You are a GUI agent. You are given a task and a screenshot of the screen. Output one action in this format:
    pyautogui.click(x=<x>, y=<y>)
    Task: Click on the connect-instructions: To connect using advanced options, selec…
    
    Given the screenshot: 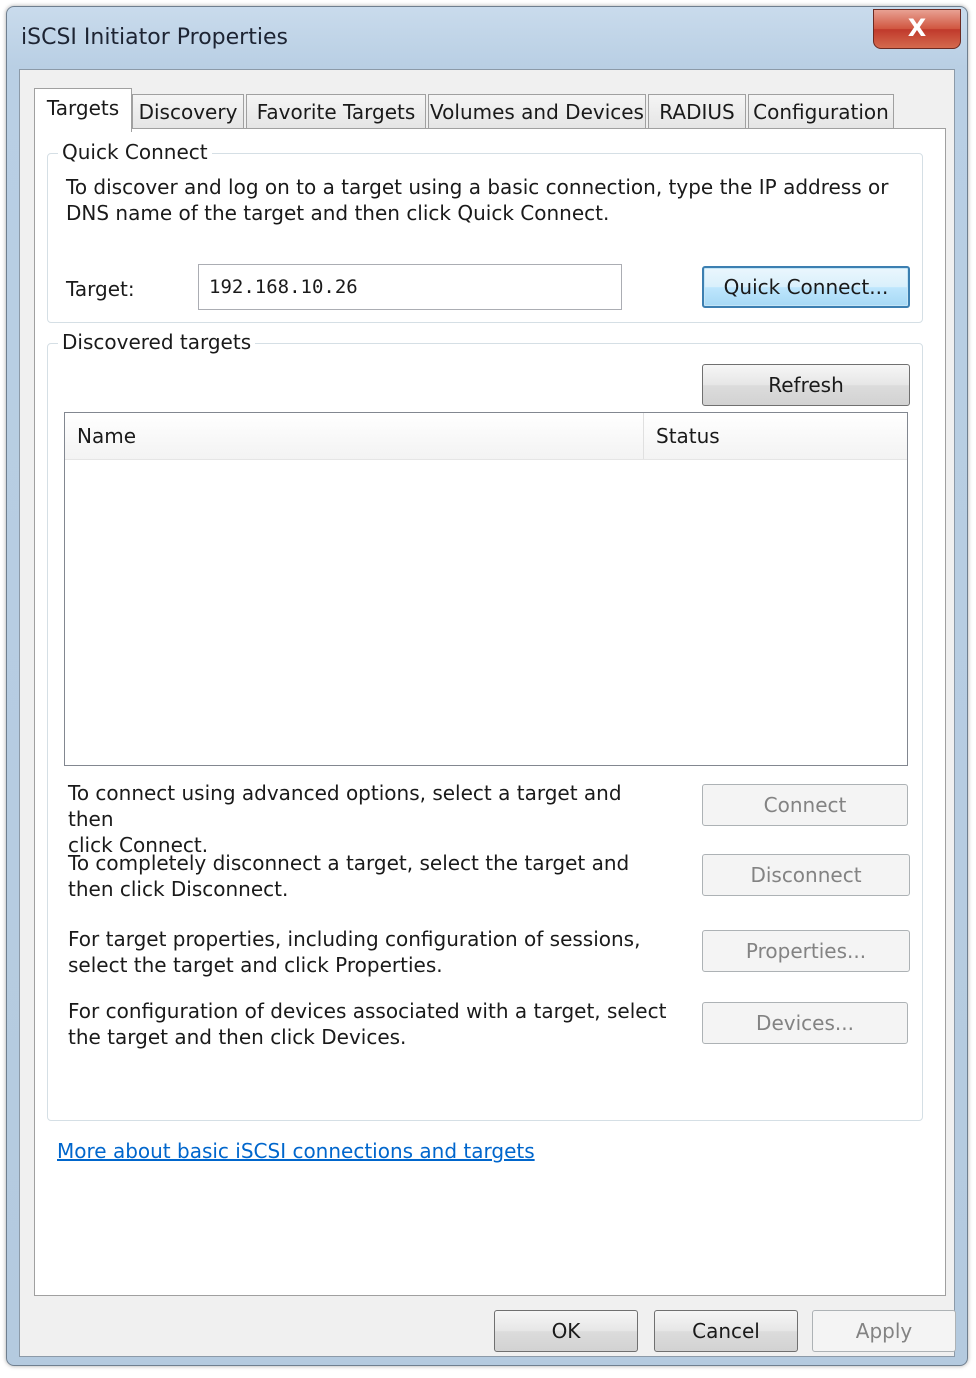 What is the action you would take?
    pyautogui.click(x=368, y=819)
    